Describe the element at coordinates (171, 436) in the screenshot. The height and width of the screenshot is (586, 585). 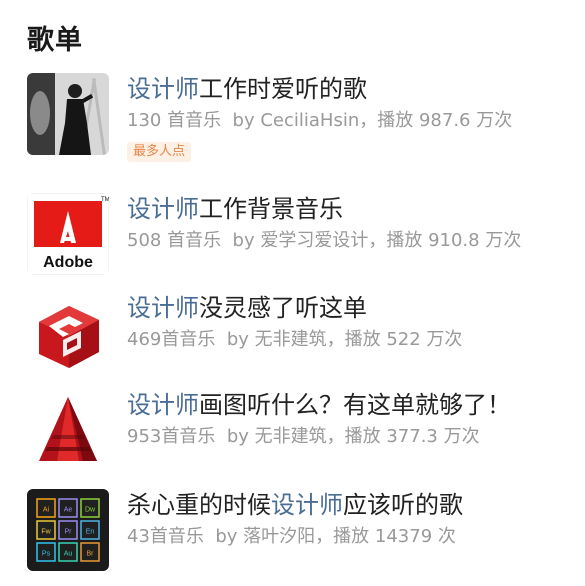
I see `track-count: 953首音乐` at that location.